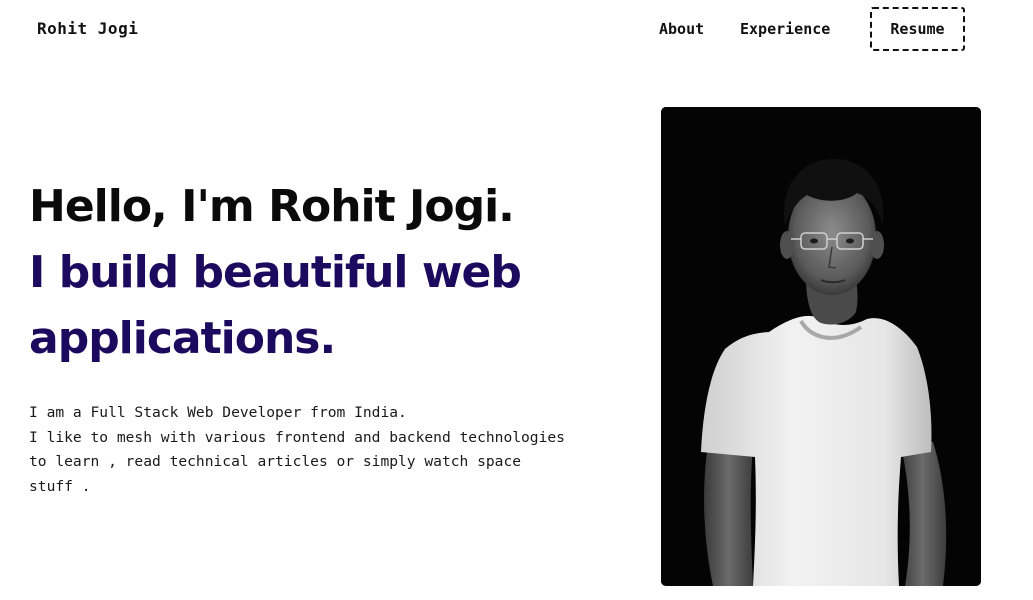 This screenshot has width=1033, height=600. What do you see at coordinates (917, 29) in the screenshot?
I see `resume-button: Resume` at bounding box center [917, 29].